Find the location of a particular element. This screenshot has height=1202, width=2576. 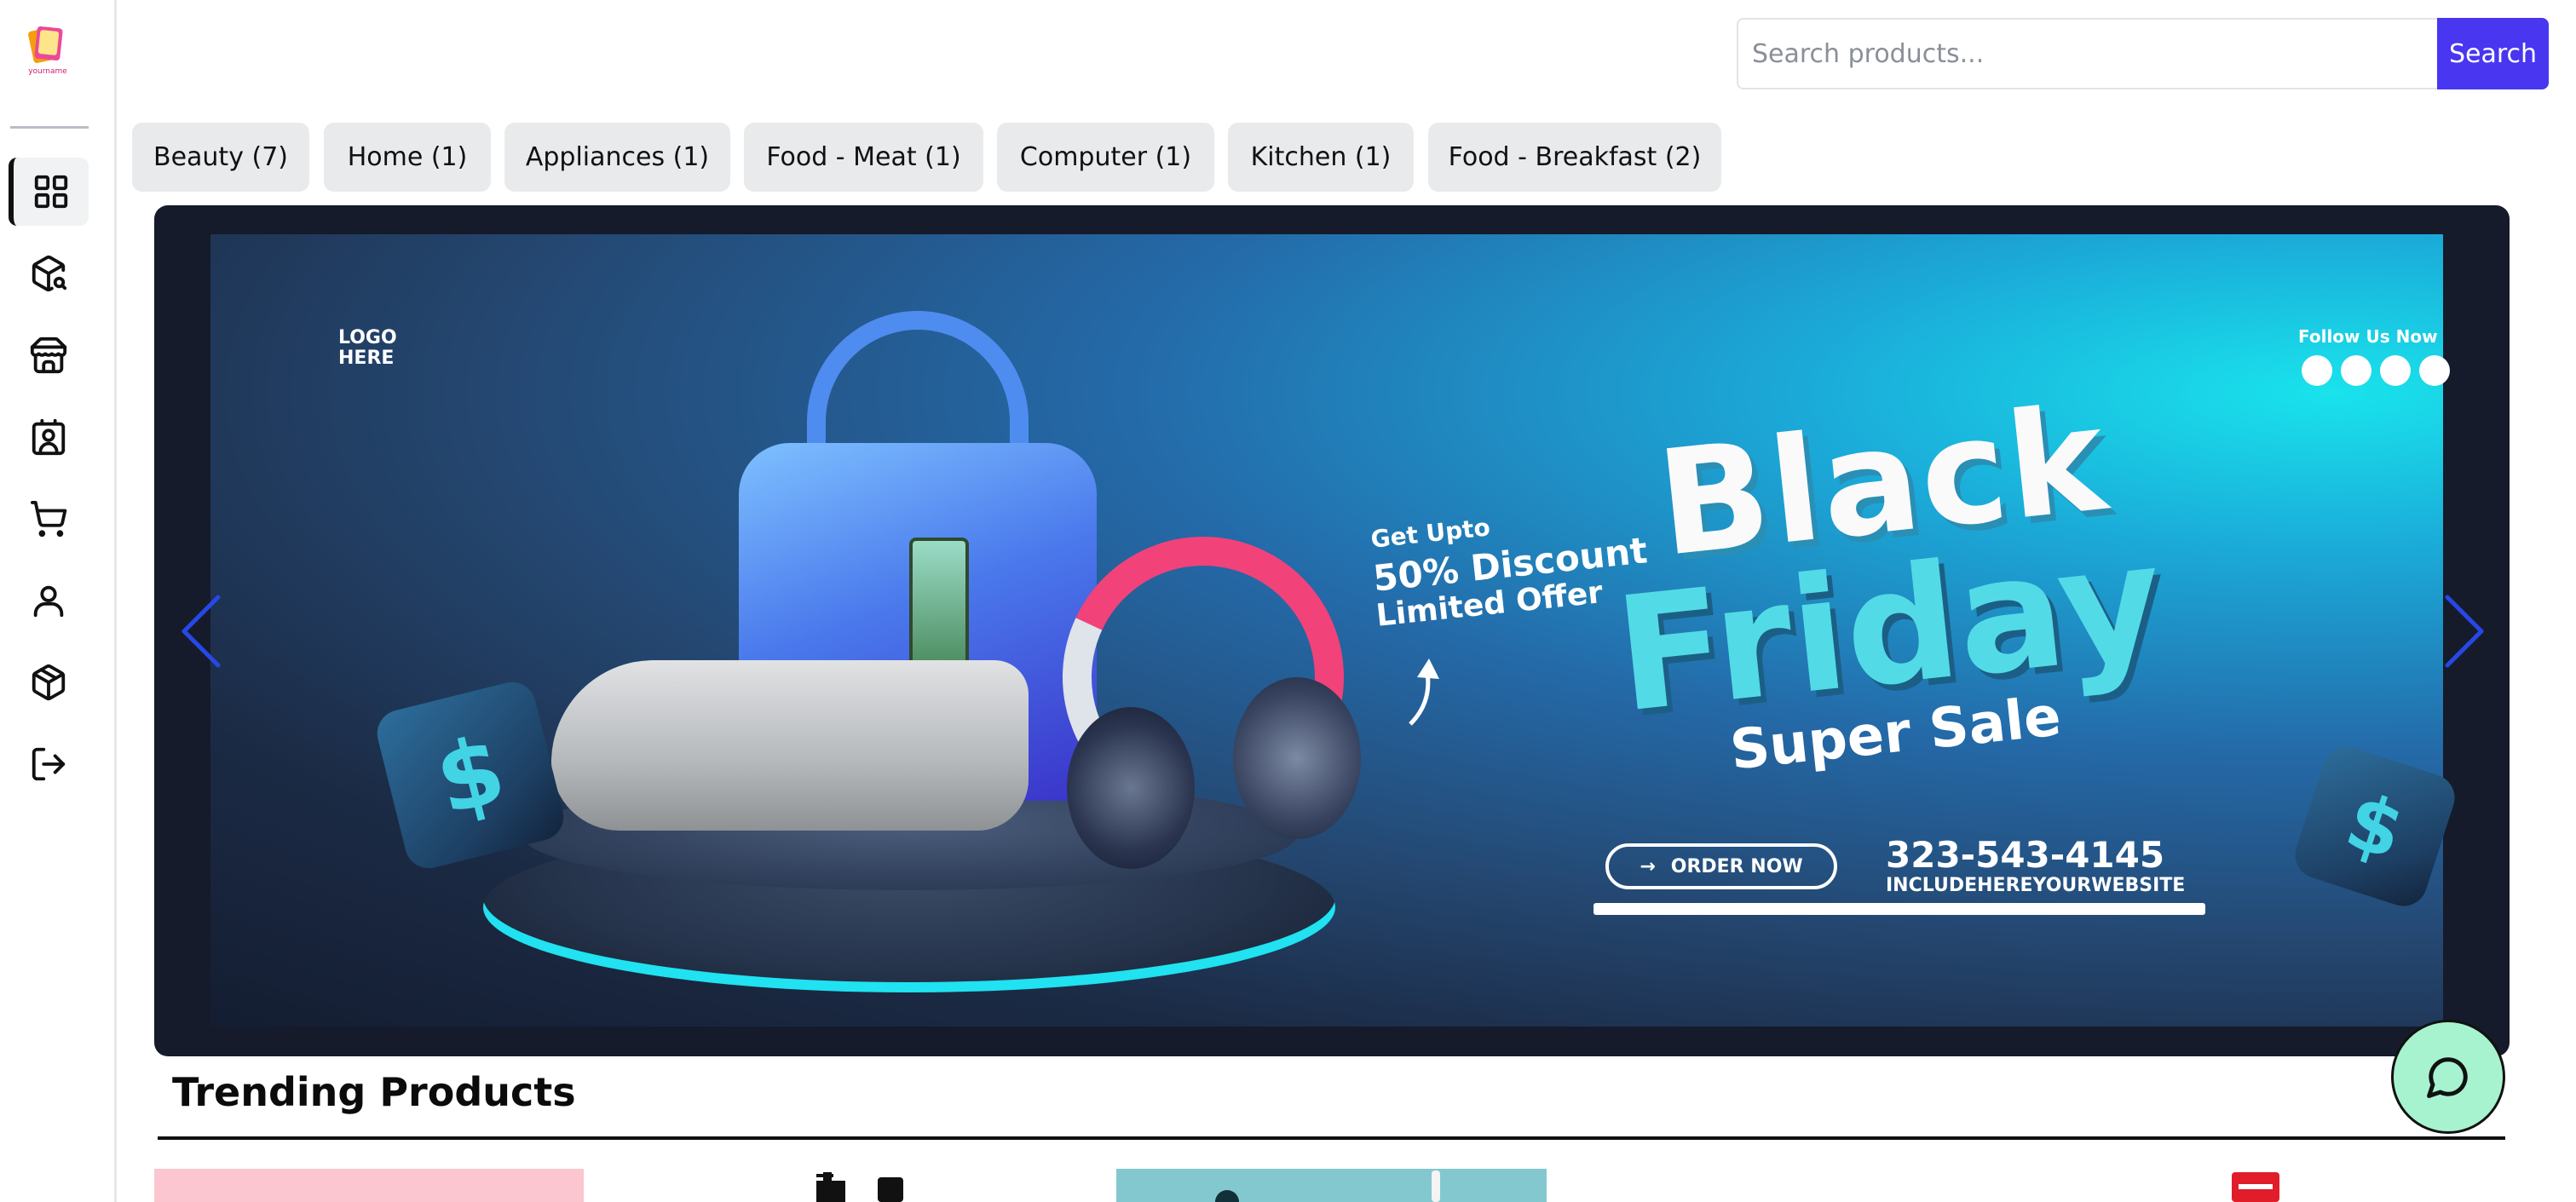

carousel-next-button is located at coordinates (2464, 631).